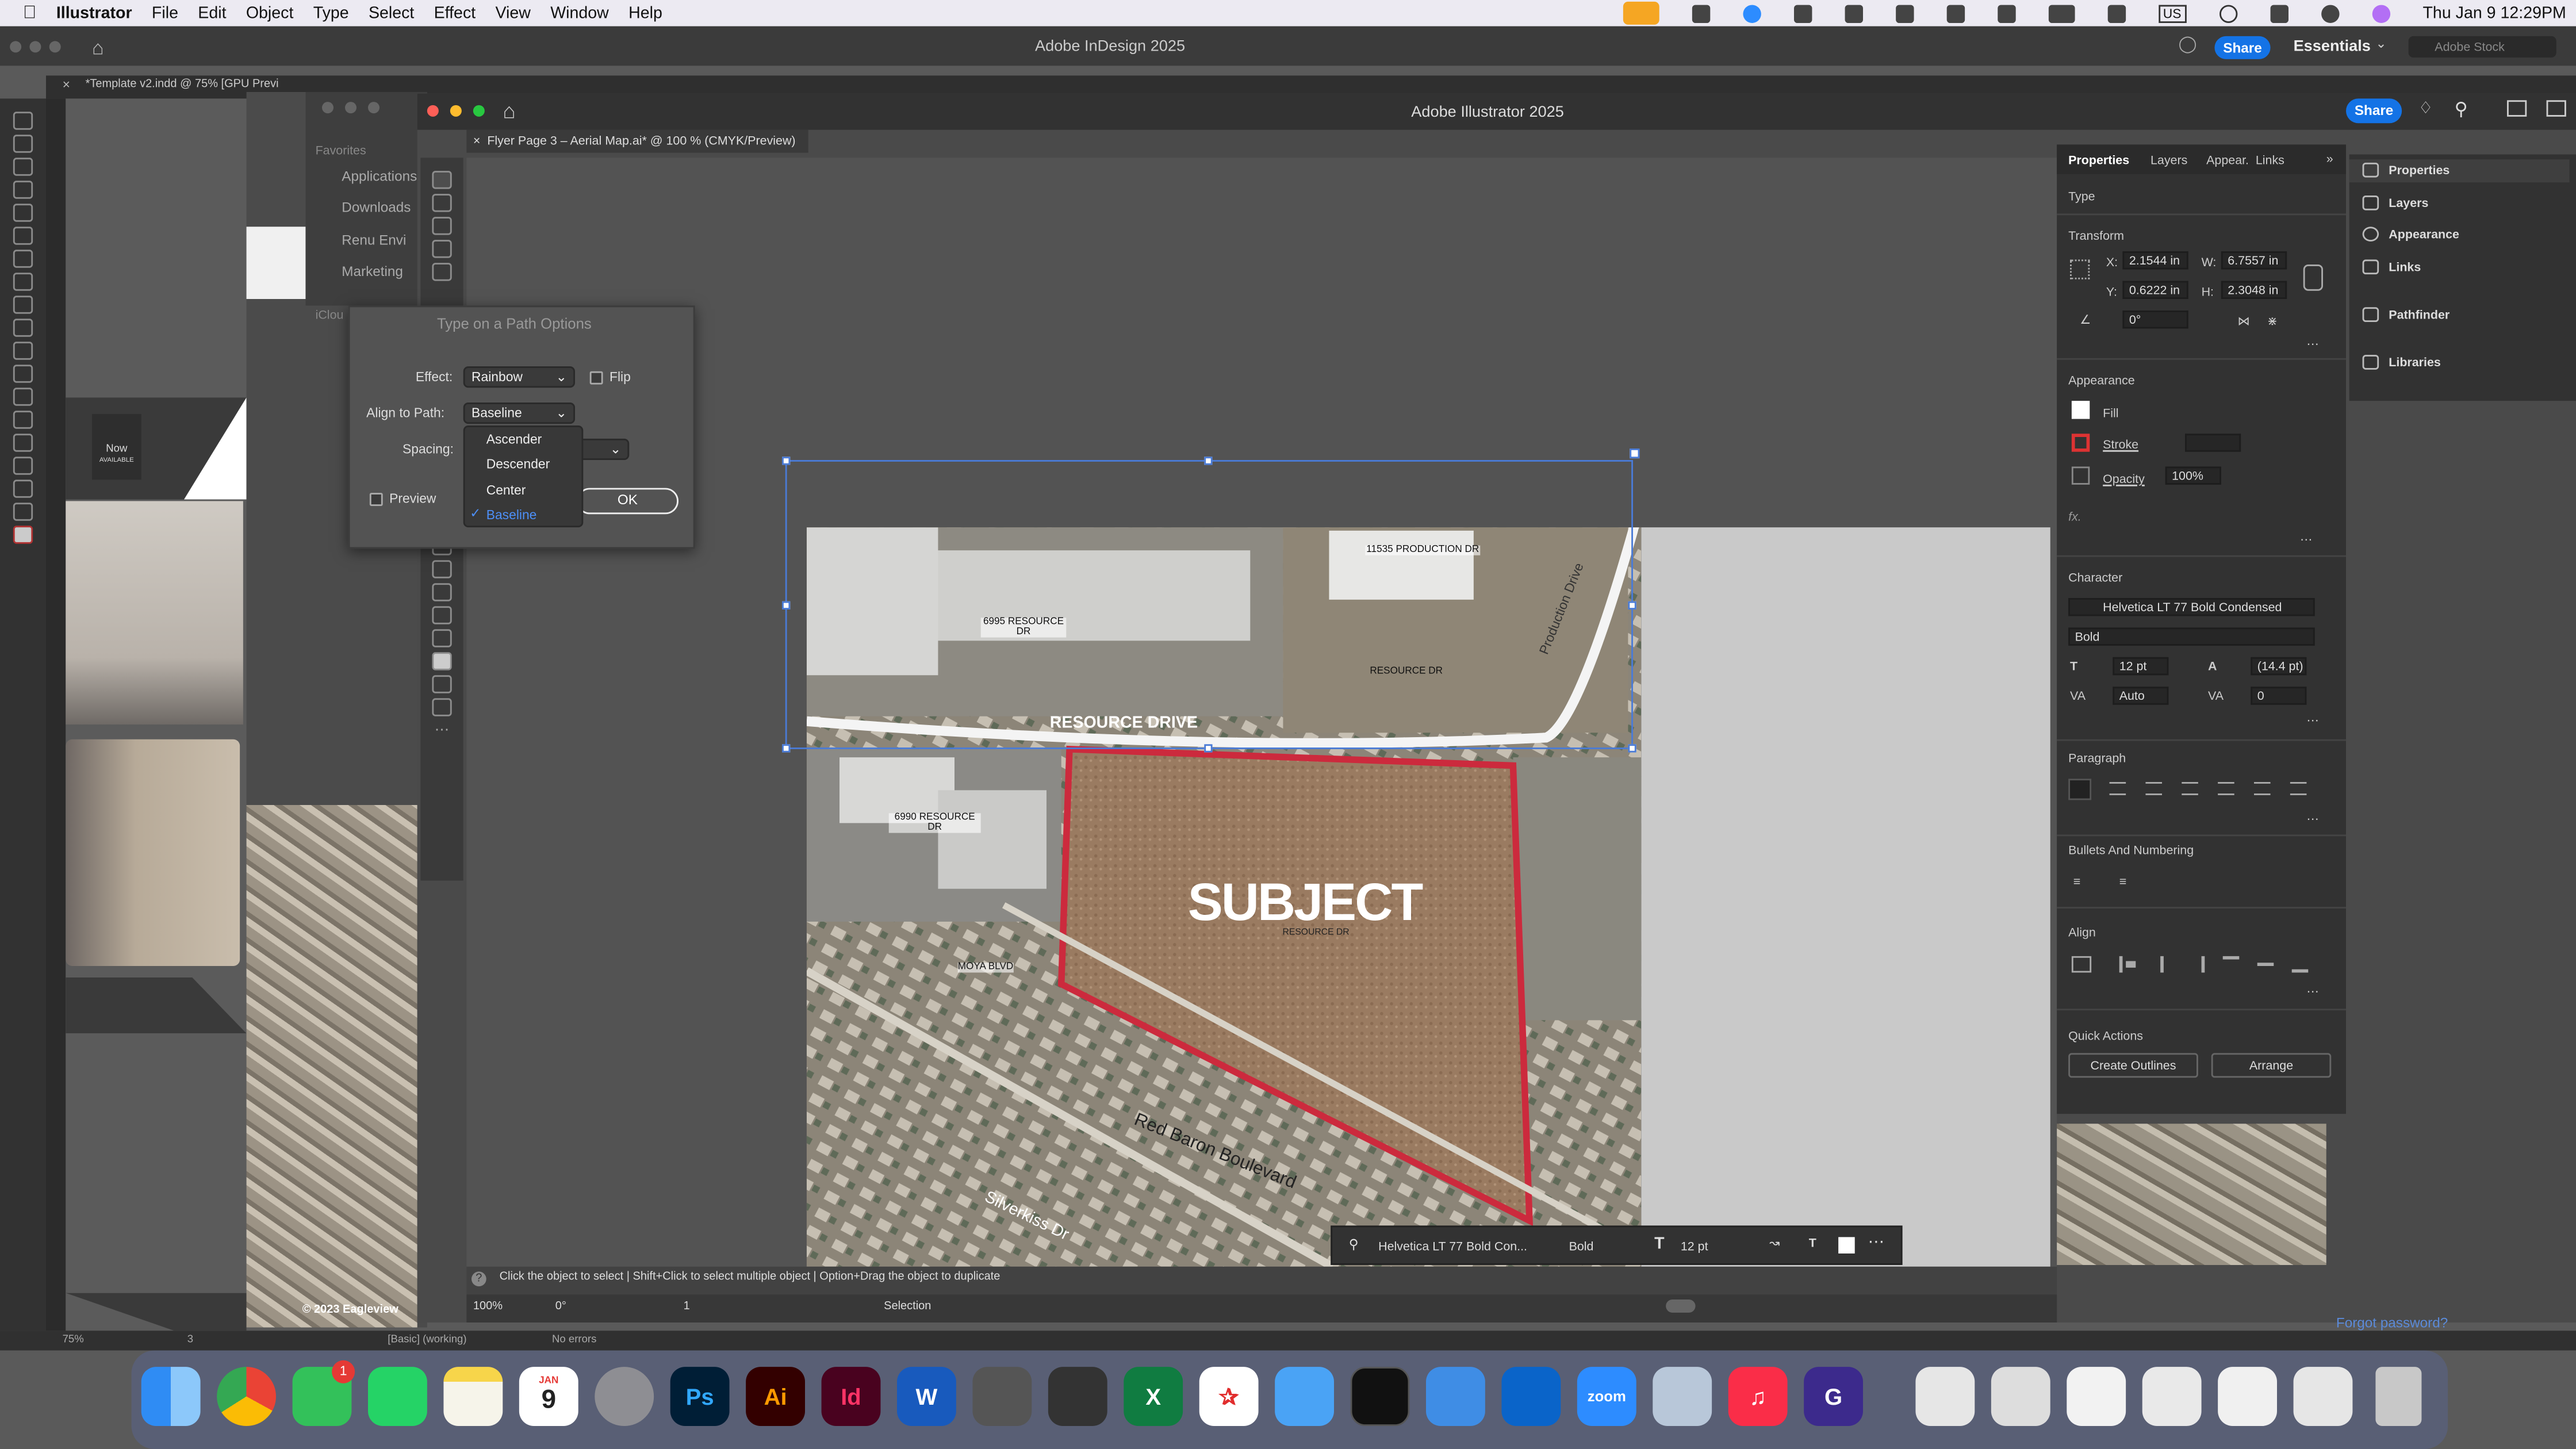 The height and width of the screenshot is (1449, 2576). What do you see at coordinates (2168, 160) in the screenshot?
I see `tab-layers: Layers` at bounding box center [2168, 160].